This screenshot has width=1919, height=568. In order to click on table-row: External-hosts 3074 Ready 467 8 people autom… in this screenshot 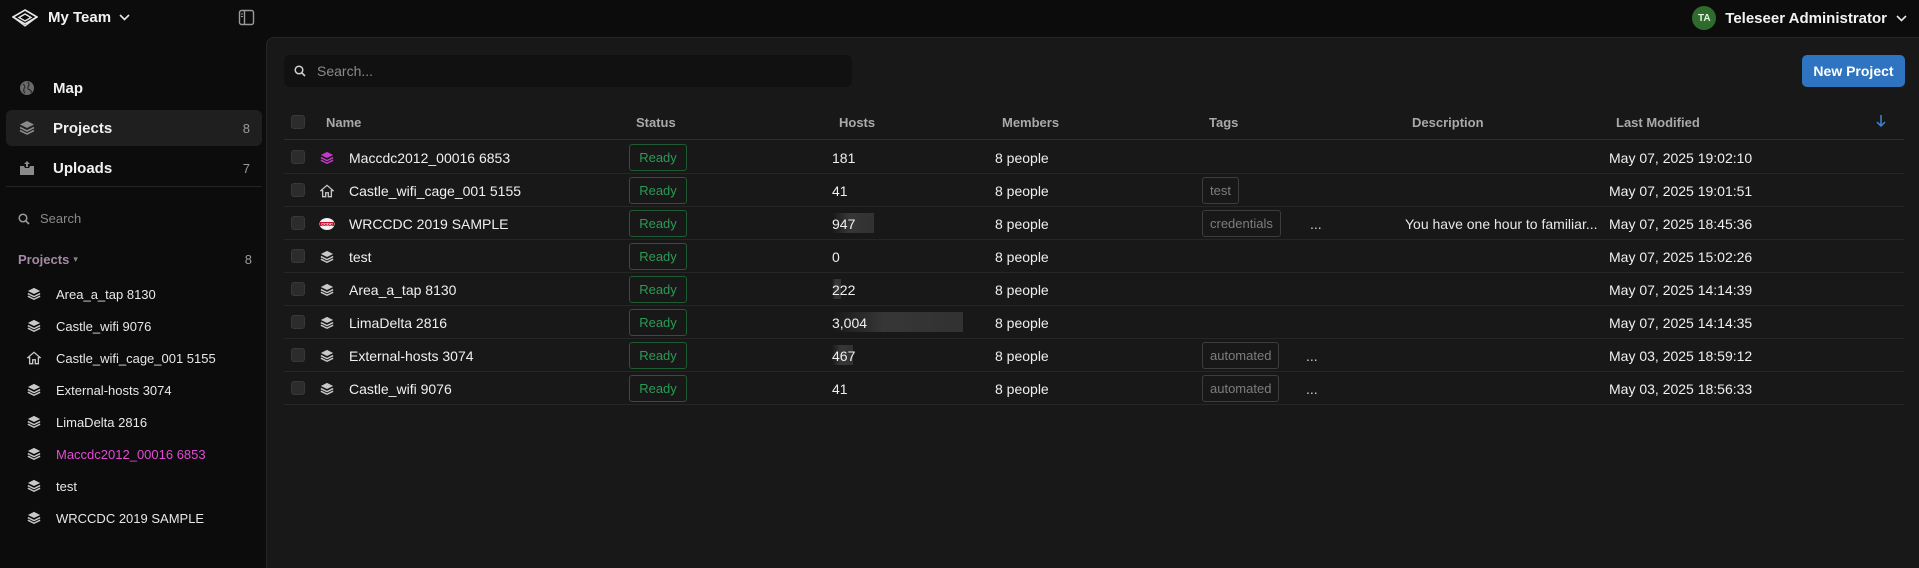, I will do `click(1094, 355)`.